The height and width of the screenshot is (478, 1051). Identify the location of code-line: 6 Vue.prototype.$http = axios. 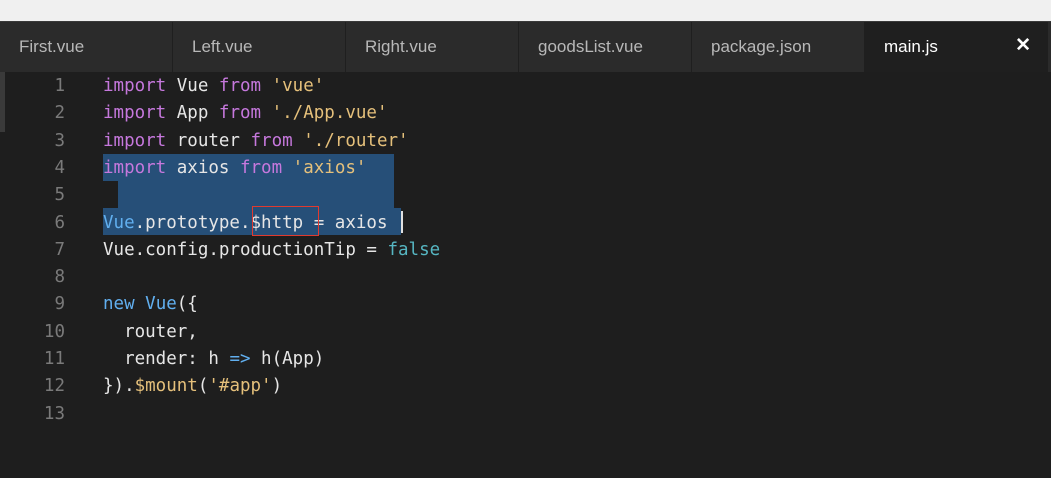
(525, 223).